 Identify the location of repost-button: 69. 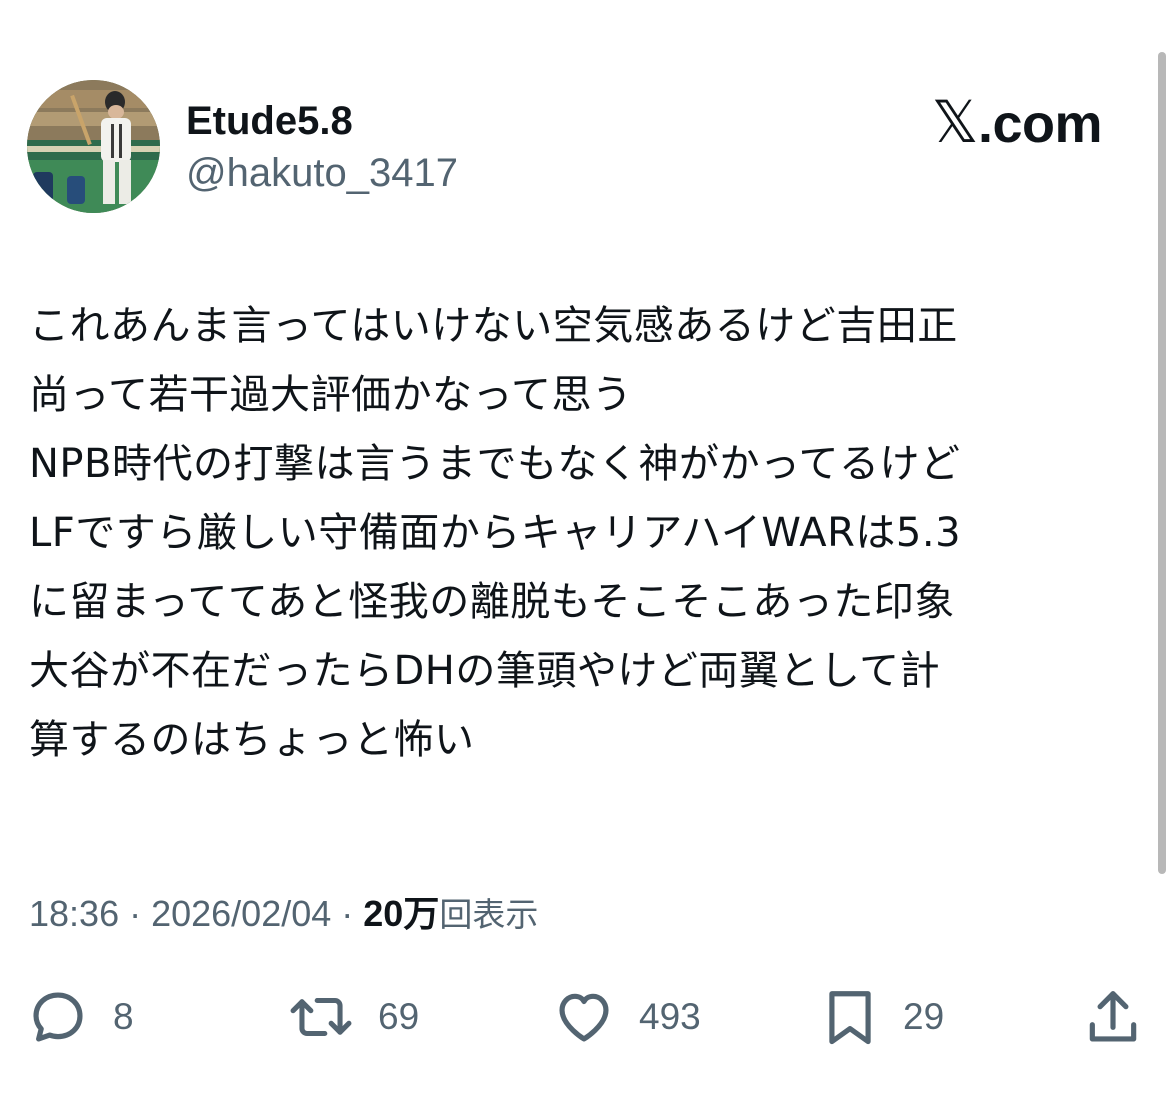
(353, 1017).